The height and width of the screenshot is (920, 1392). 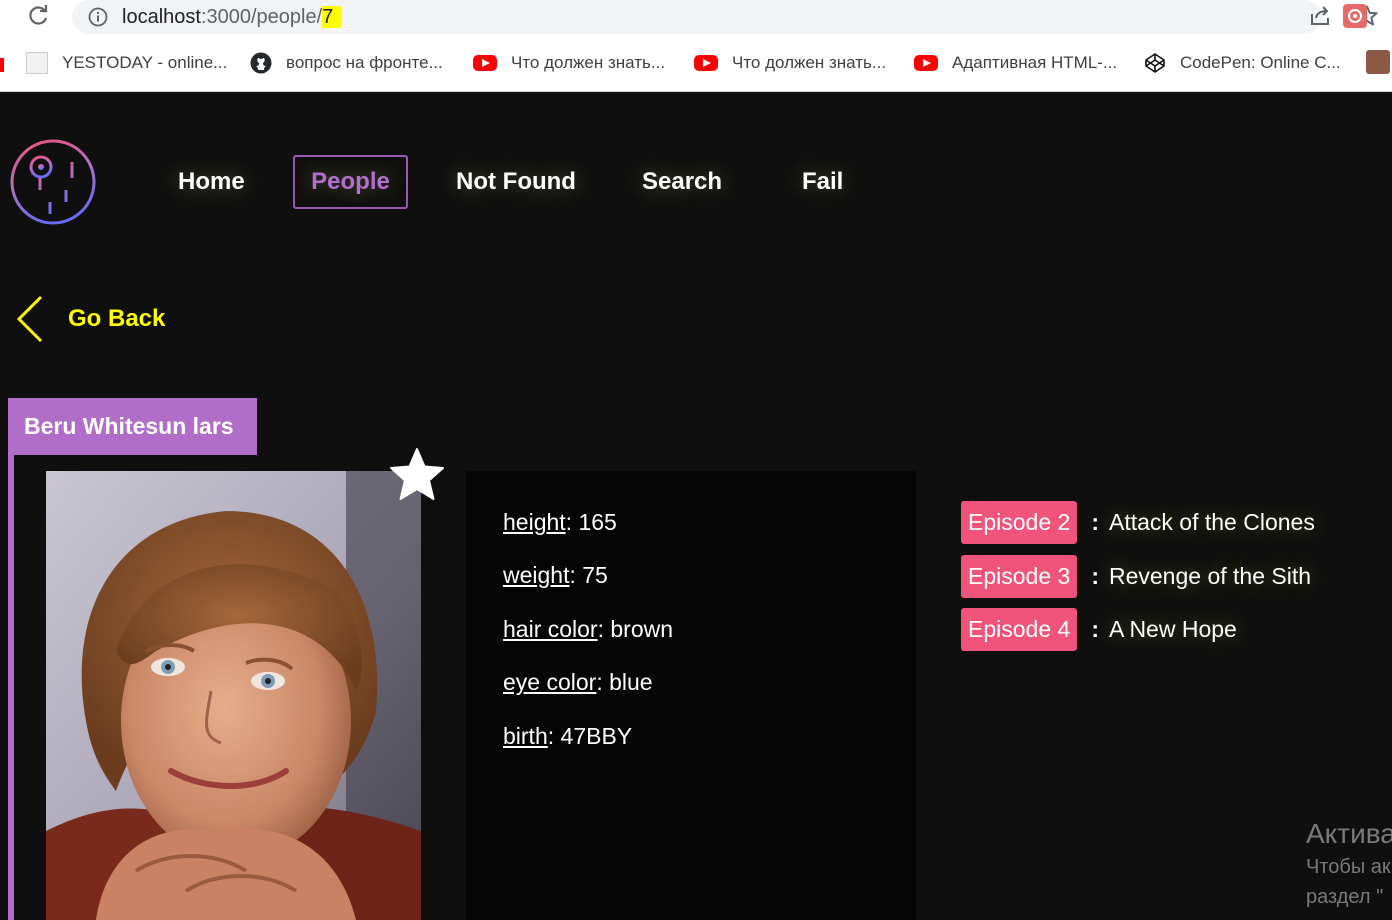 I want to click on nav-not-found: Not Found, so click(x=516, y=182).